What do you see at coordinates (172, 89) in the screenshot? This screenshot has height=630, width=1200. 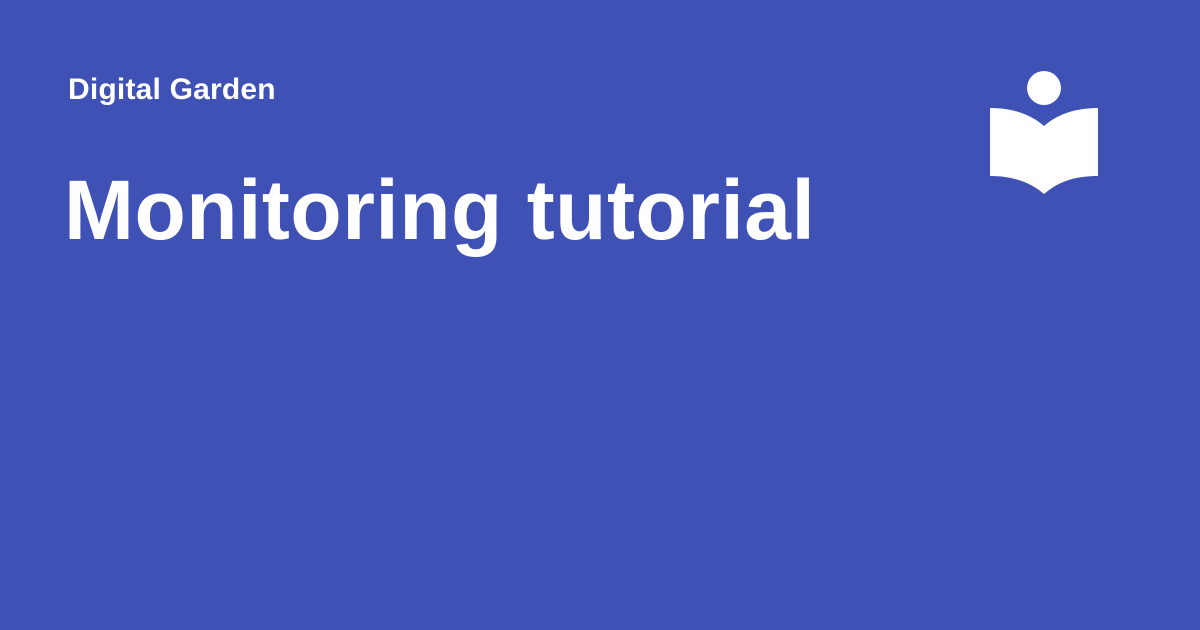 I see `site-name: Digital Garden` at bounding box center [172, 89].